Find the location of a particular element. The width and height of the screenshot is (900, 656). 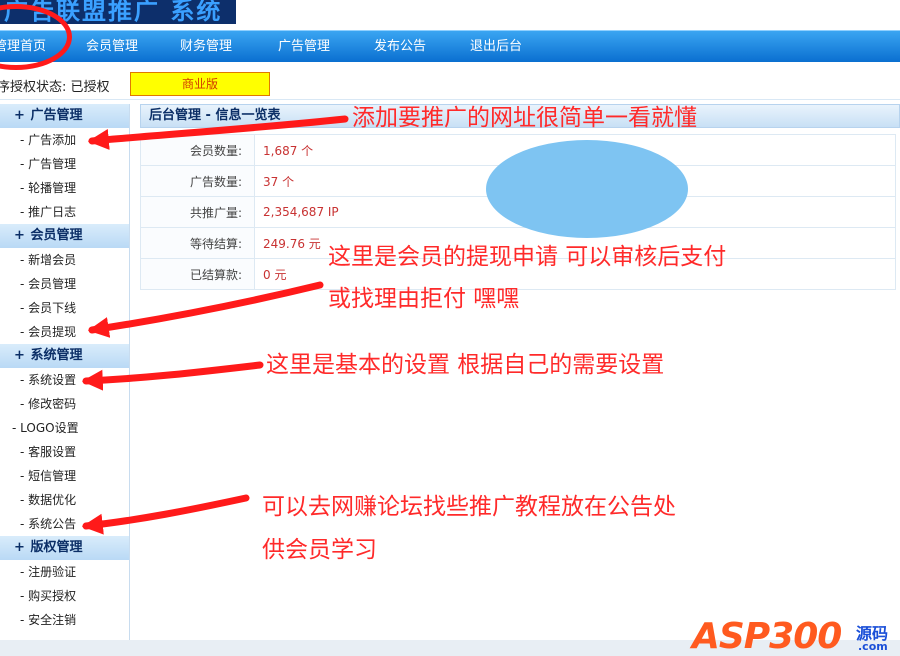

annotation-settings: 这里是基本的设置 根据自己的需要设置 is located at coordinates (465, 365).